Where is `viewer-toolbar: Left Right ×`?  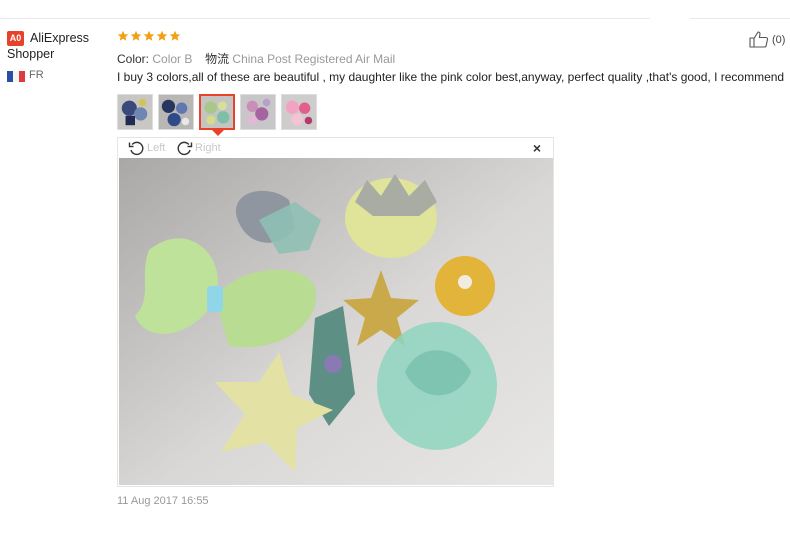 viewer-toolbar: Left Right × is located at coordinates (335, 148).